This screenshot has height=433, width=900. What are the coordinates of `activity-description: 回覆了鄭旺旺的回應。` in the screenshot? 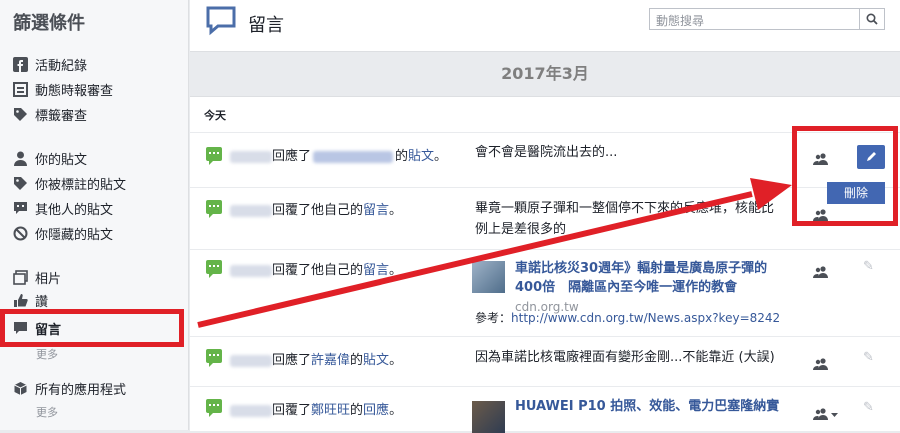 It's located at (316, 408).